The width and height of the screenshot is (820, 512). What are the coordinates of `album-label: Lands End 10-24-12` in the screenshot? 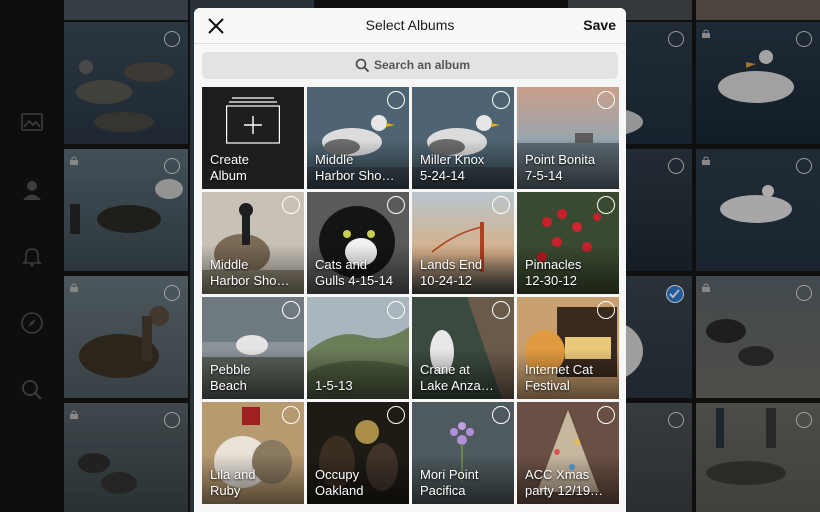 It's located at (451, 272).